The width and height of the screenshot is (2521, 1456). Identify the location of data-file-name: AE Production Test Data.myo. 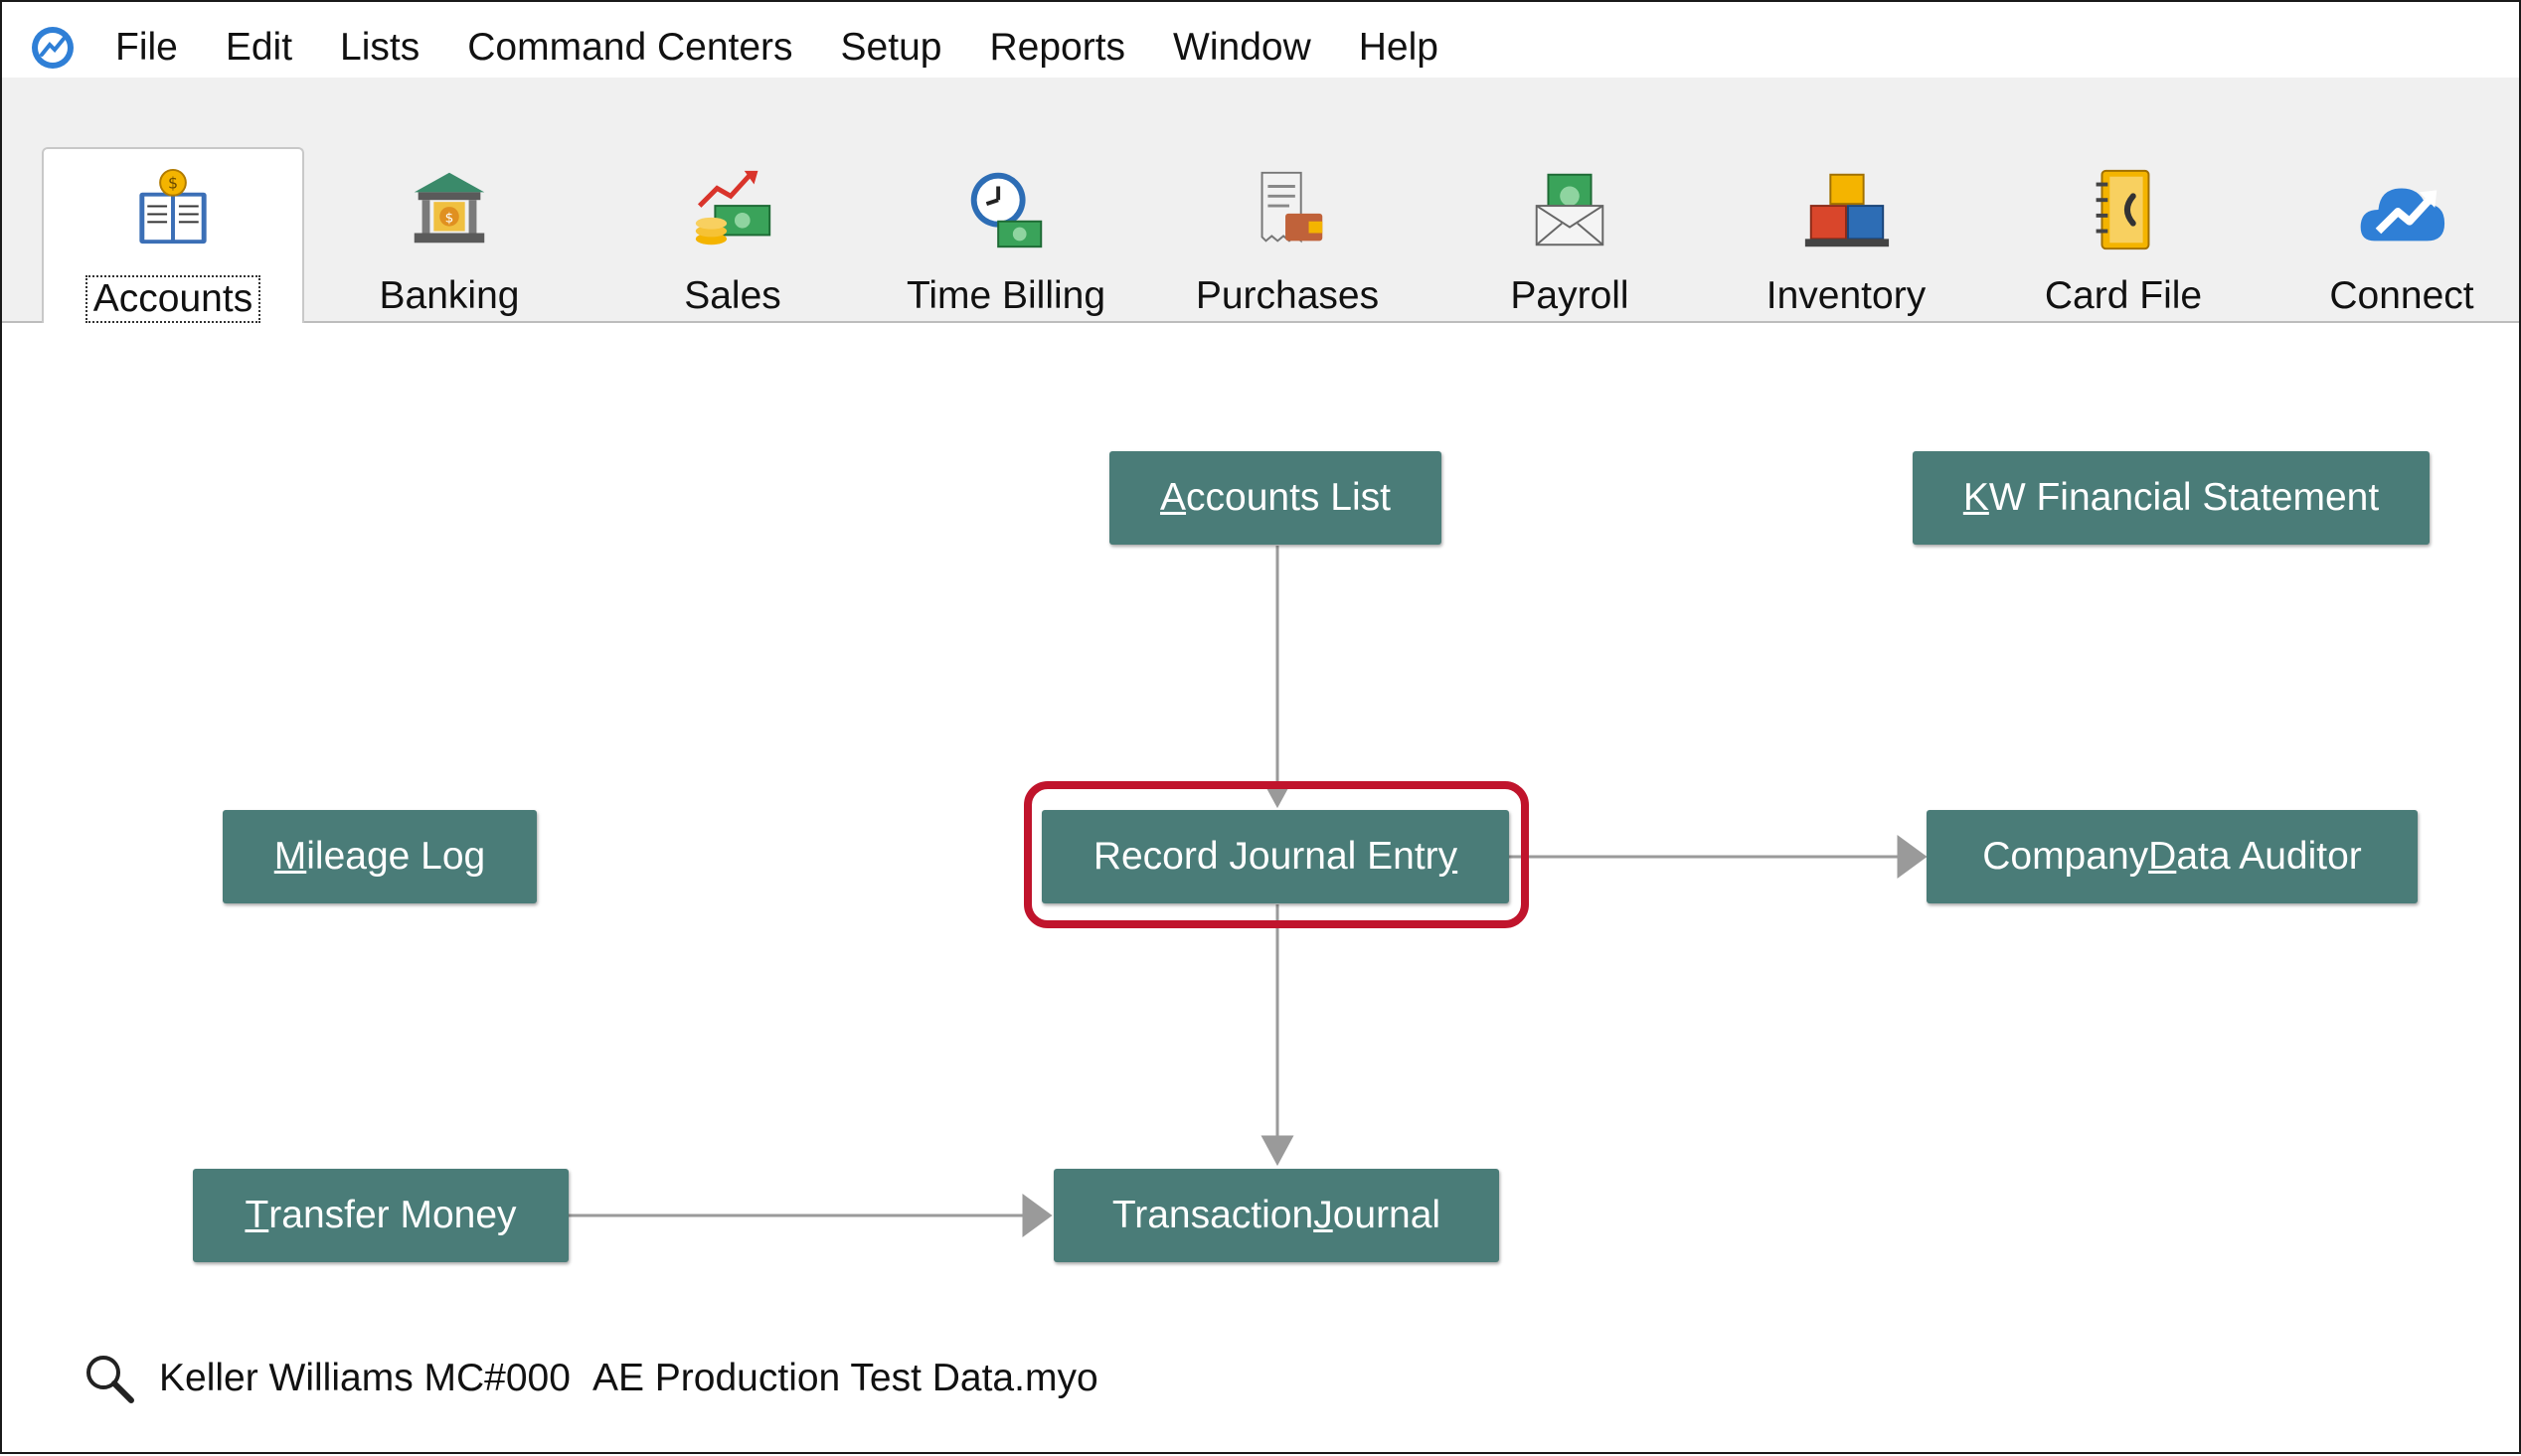
(845, 1378).